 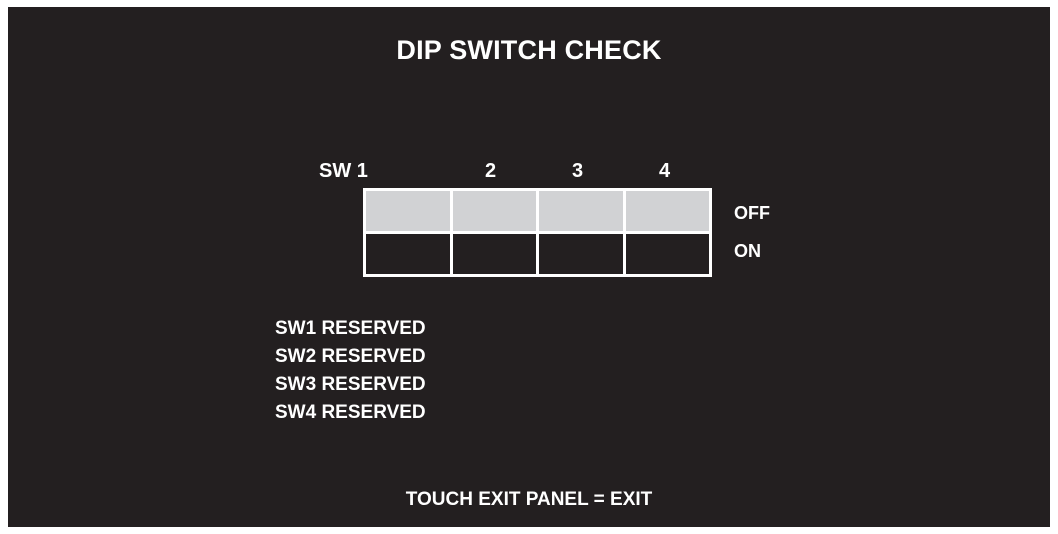 I want to click on dip-switch-grid, so click(x=537, y=232).